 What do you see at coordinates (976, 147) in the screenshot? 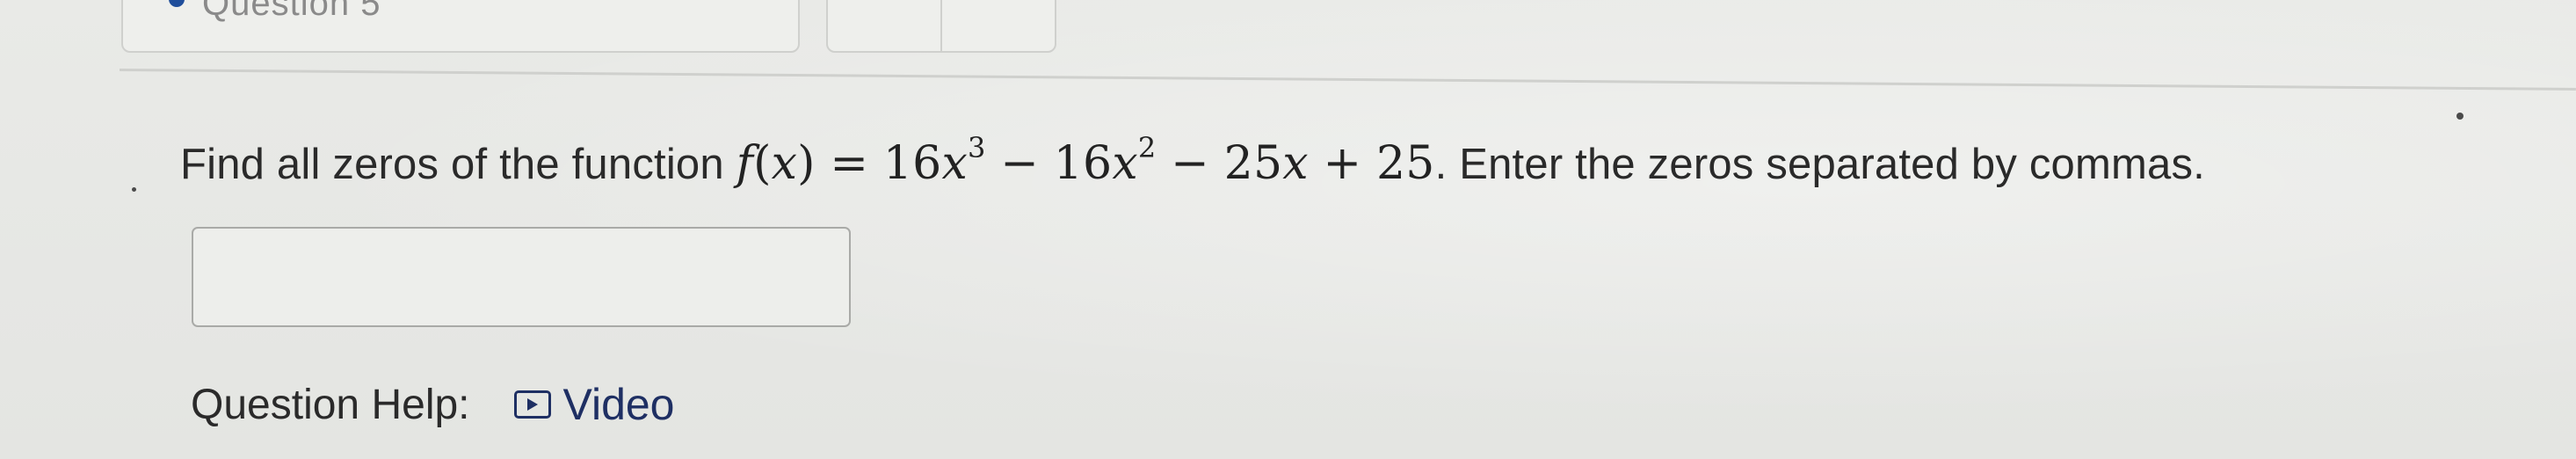
I see `math-exp-1: 3` at bounding box center [976, 147].